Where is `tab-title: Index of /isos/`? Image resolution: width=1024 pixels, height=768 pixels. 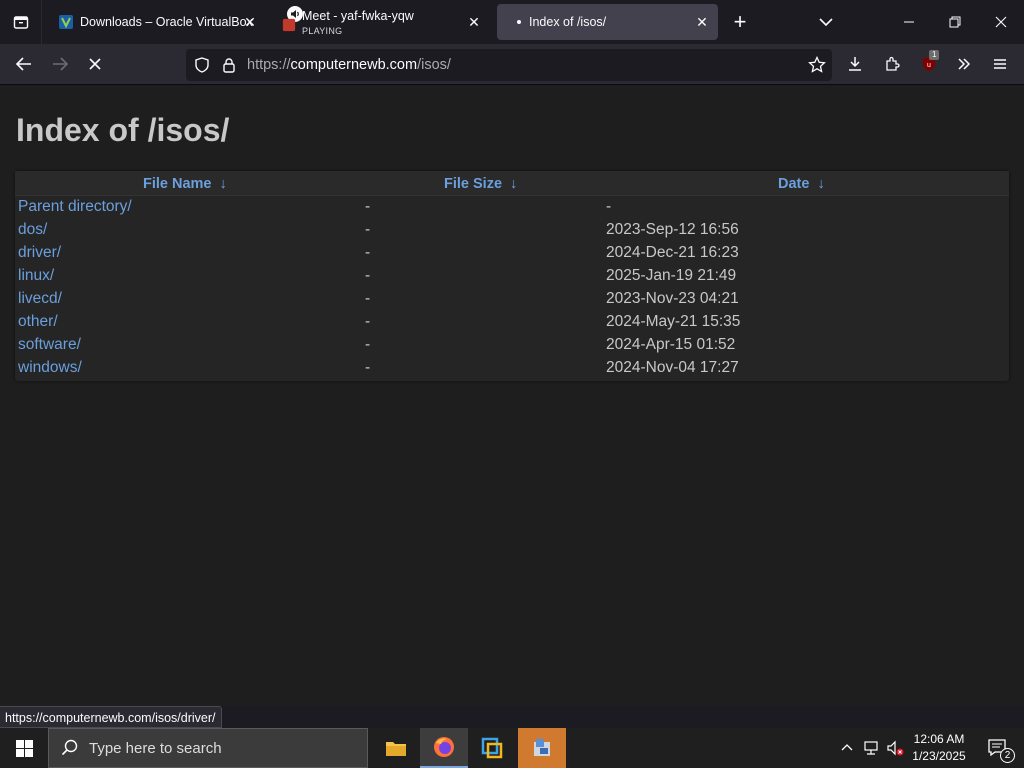 tab-title: Index of /isos/ is located at coordinates (568, 22).